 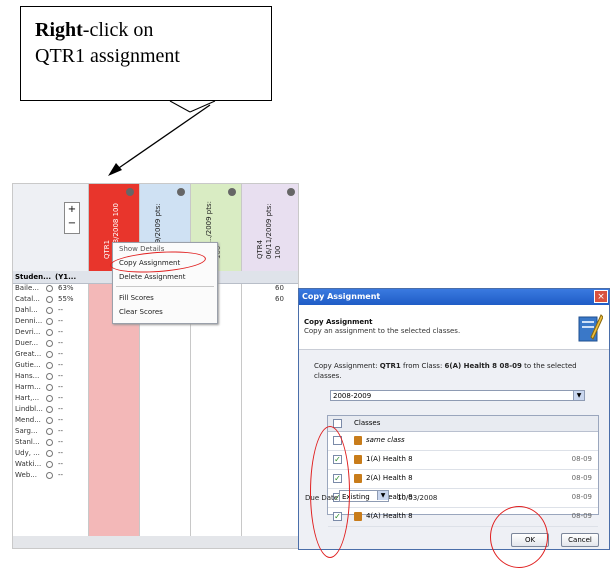 What do you see at coordinates (72, 224) in the screenshot?
I see `zoom-out-button: −` at bounding box center [72, 224].